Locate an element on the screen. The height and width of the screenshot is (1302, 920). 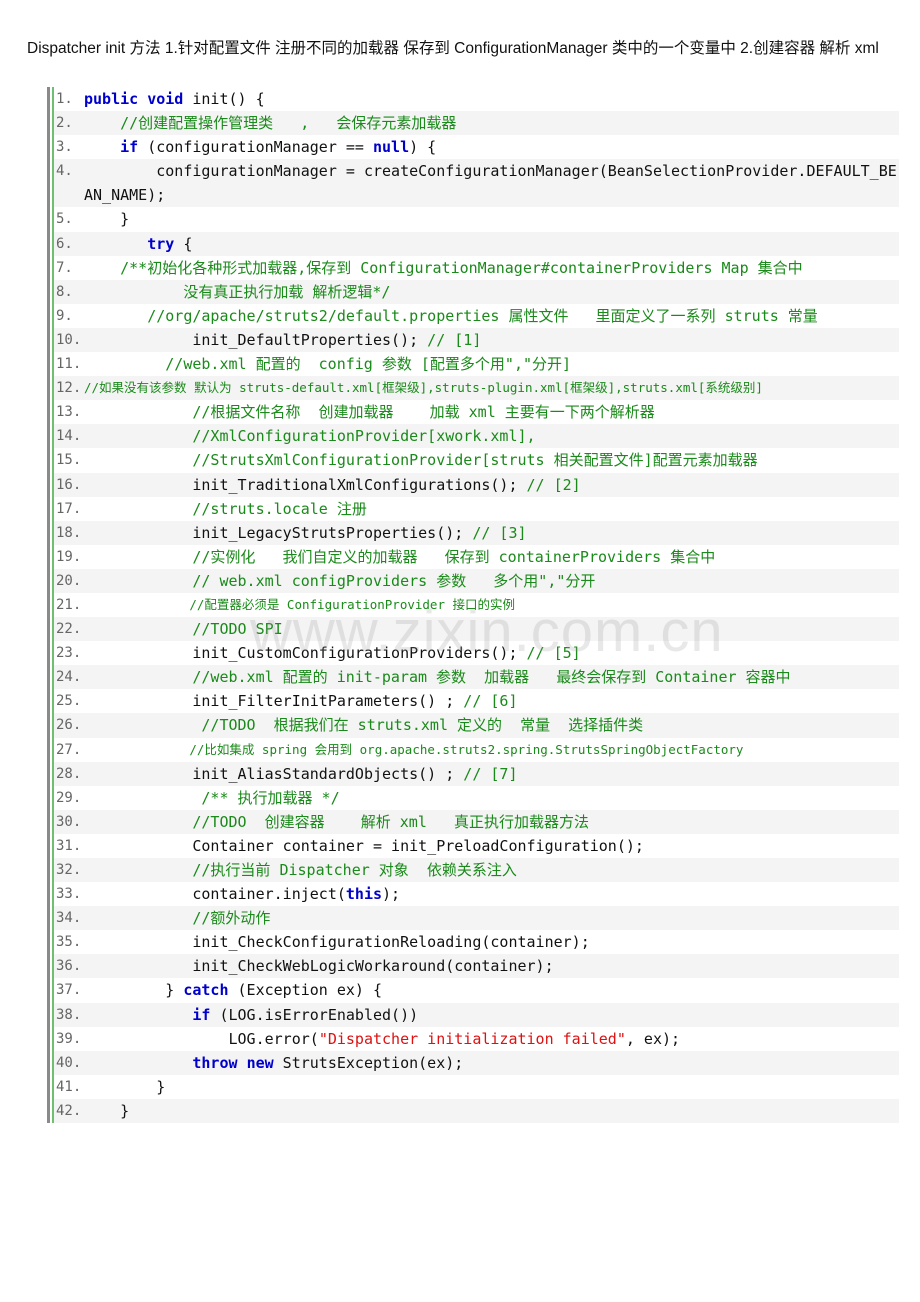
line-number: 31. is located at coordinates (69, 845).